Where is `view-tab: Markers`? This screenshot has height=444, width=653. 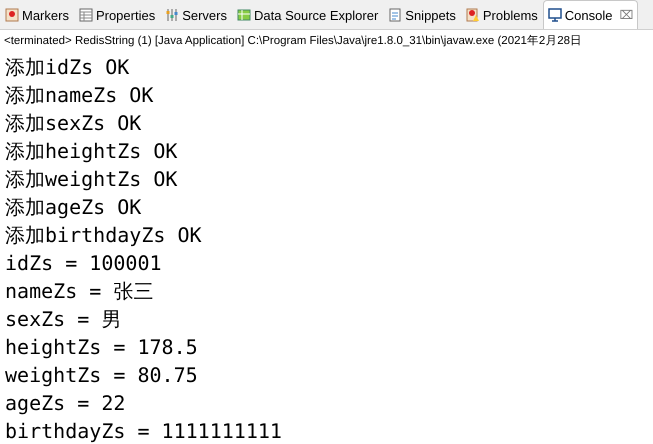
view-tab: Markers is located at coordinates (37, 14).